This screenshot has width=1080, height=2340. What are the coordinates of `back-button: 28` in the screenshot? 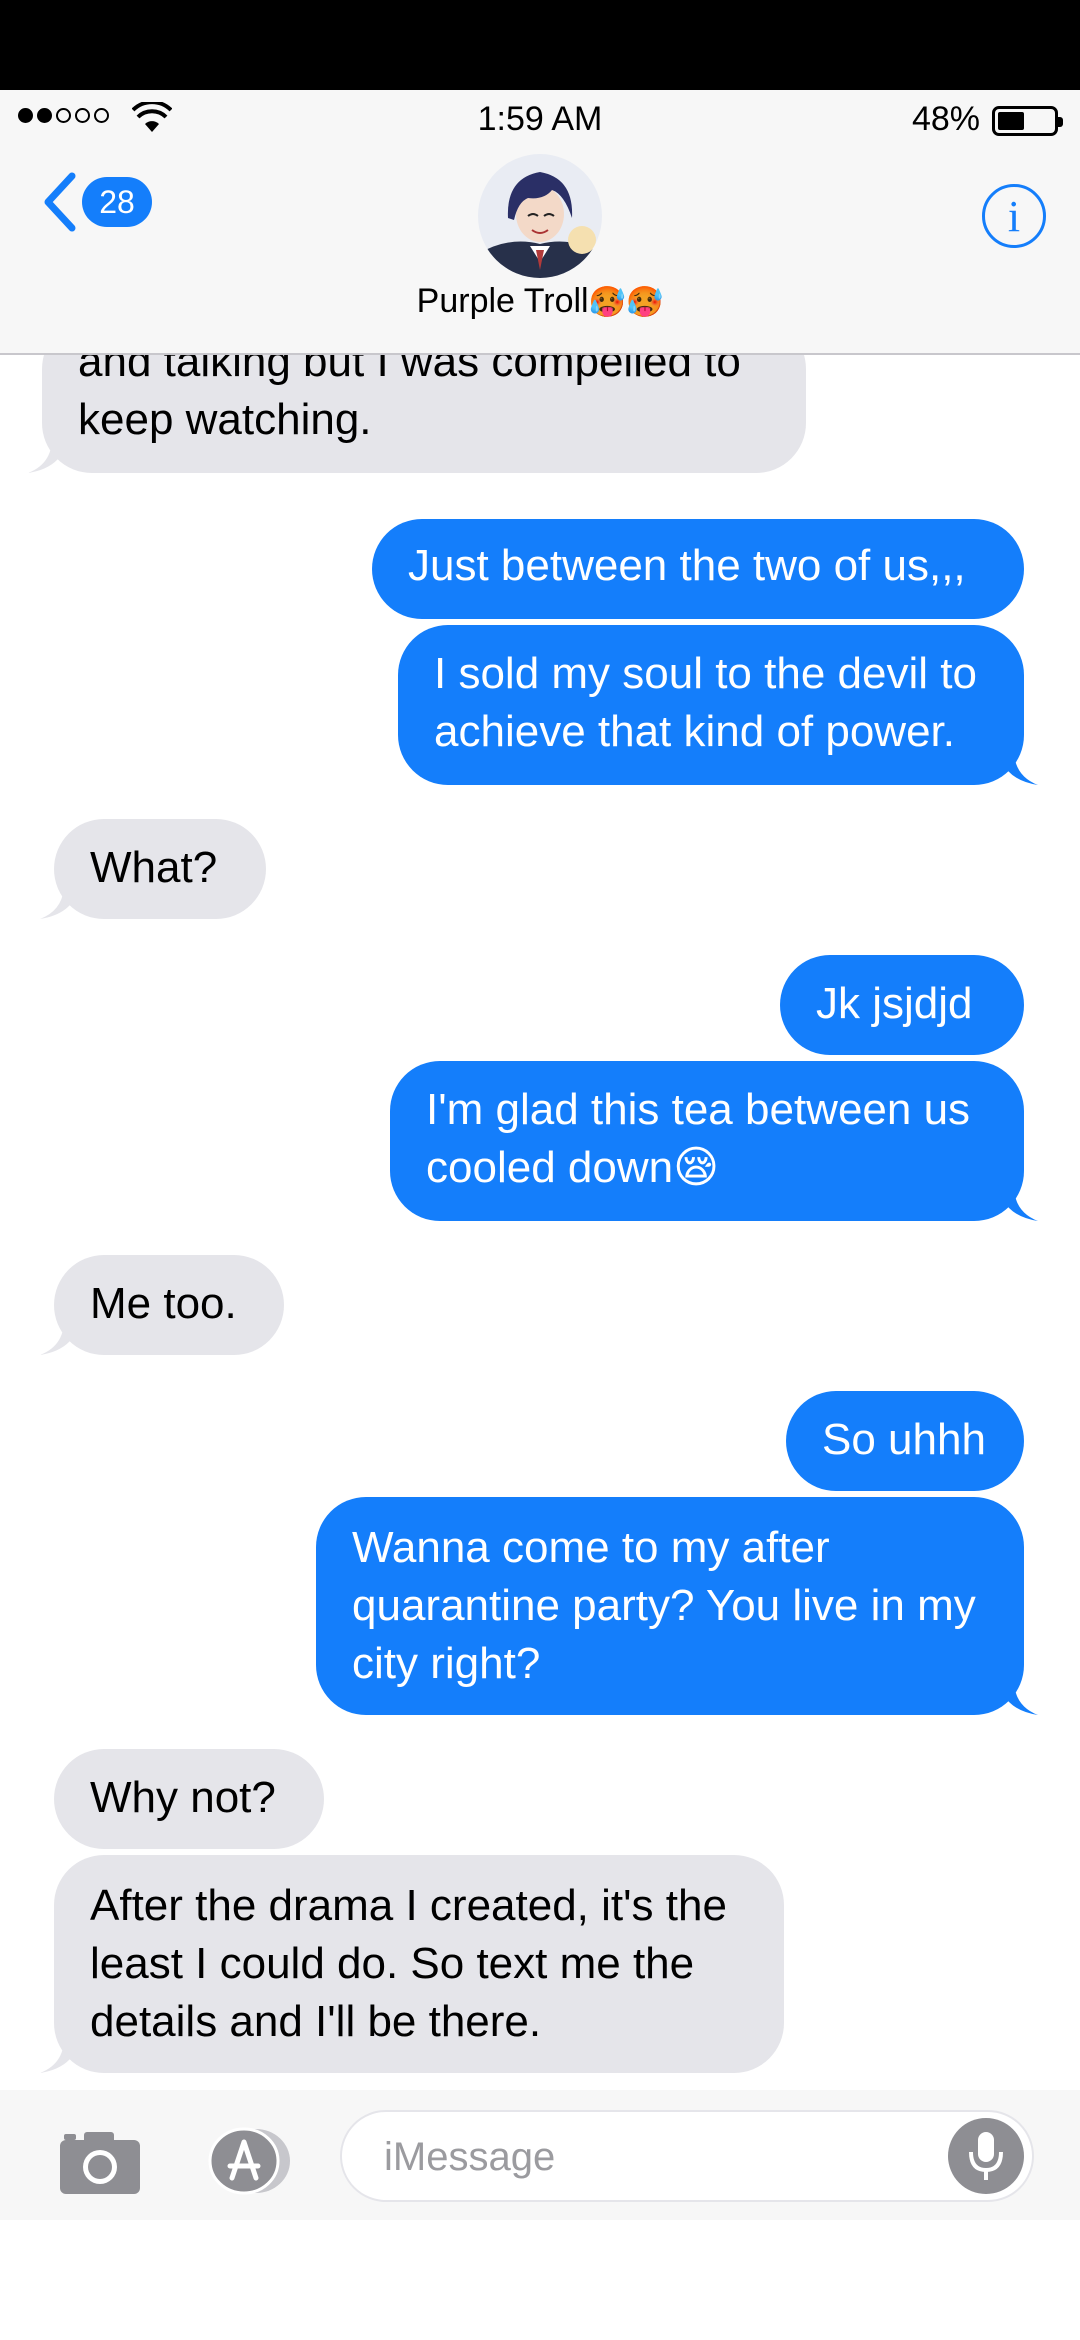 It's located at (96, 202).